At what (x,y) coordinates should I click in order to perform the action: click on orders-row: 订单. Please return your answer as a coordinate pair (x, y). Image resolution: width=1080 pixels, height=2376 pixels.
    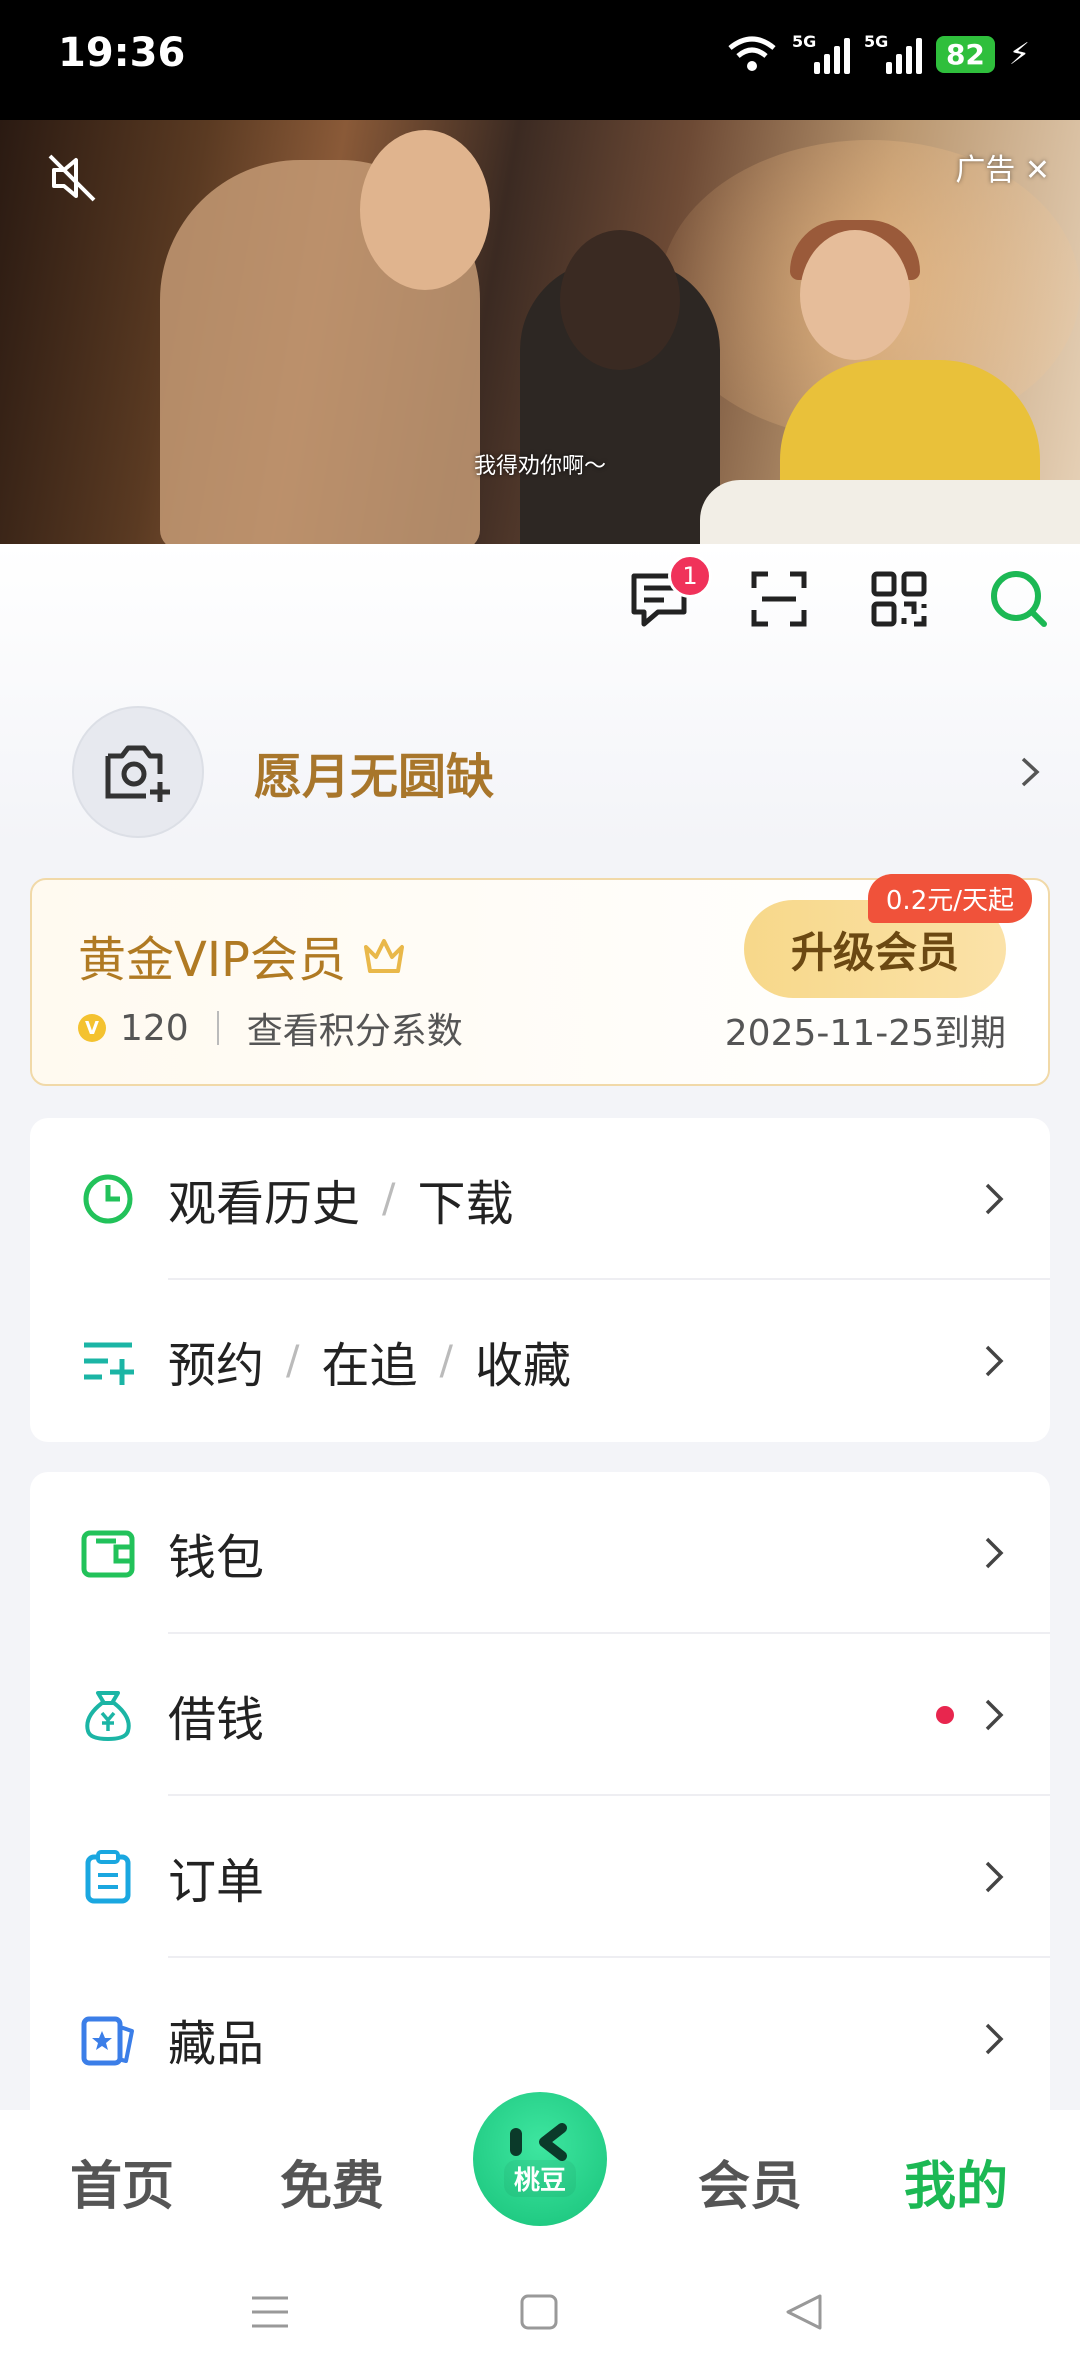
    Looking at the image, I should click on (540, 1877).